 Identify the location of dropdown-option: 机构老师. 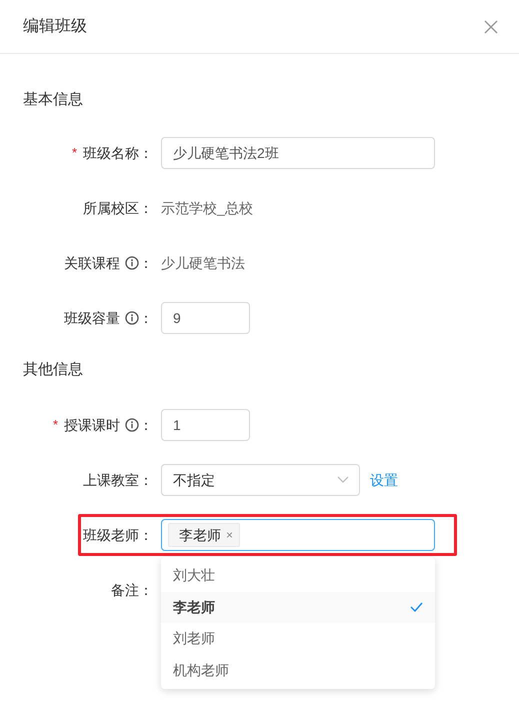
(298, 670).